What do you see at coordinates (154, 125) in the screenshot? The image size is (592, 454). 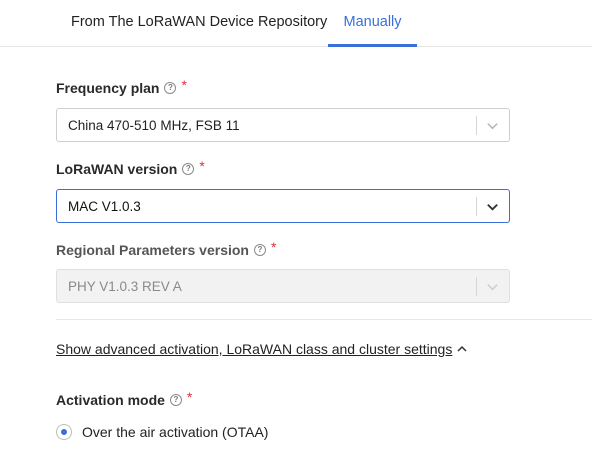 I see `frequency-plan-value: China 470-510 MHz, FSB 11` at bounding box center [154, 125].